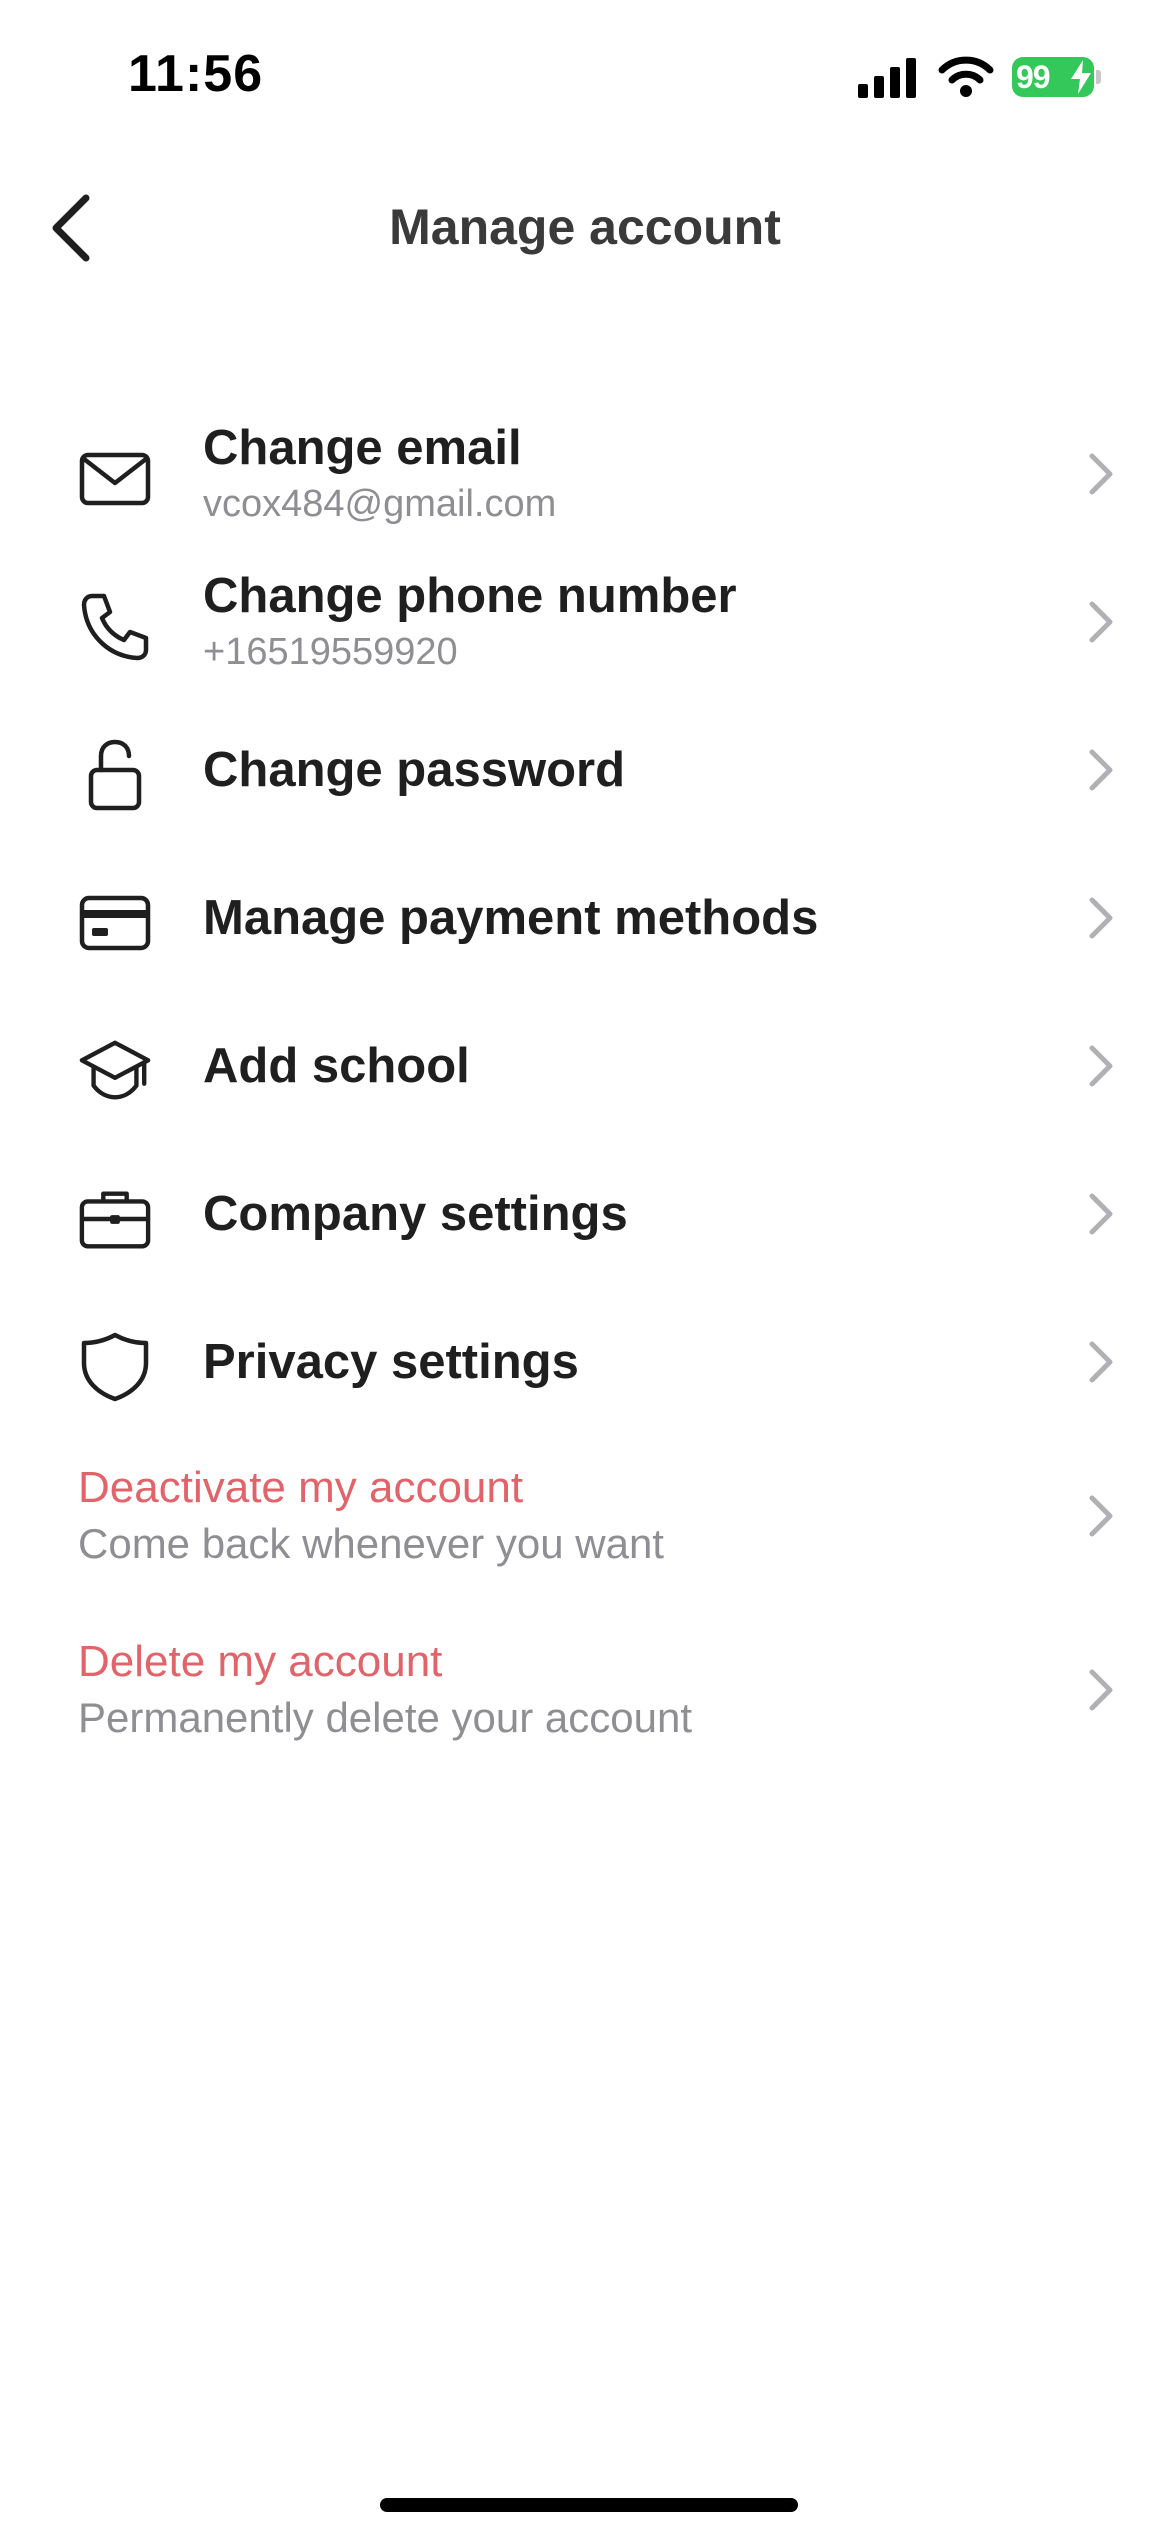 This screenshot has height=2532, width=1170. Describe the element at coordinates (1053, 77) in the screenshot. I see `battery-icon: 99` at that location.